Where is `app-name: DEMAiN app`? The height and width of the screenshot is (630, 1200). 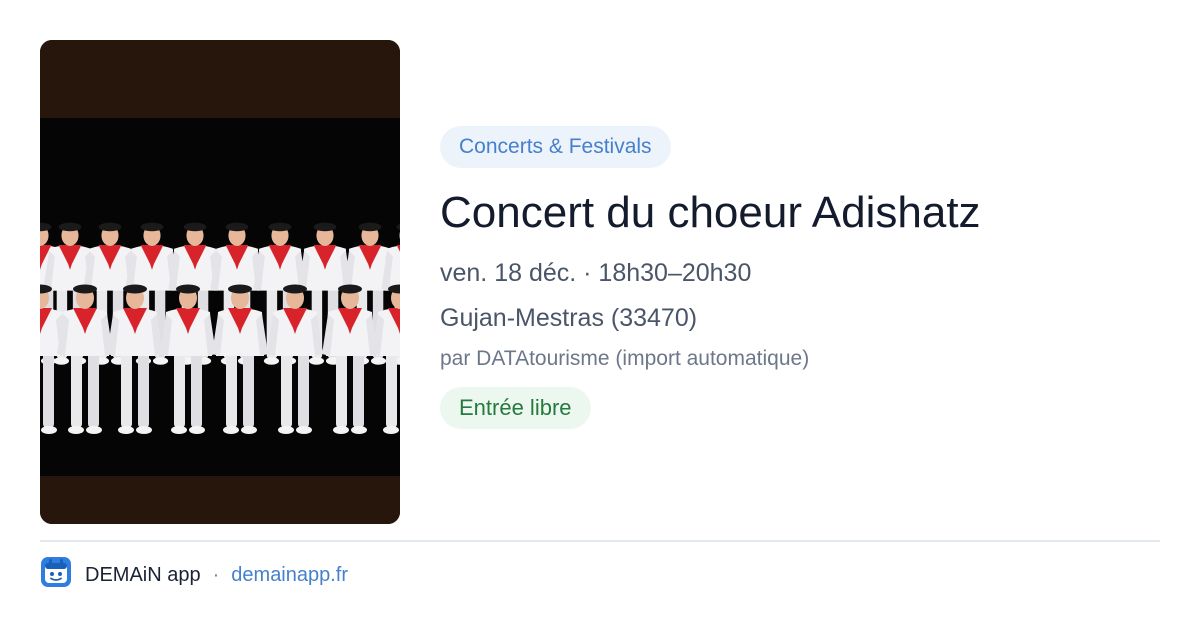
app-name: DEMAiN app is located at coordinates (143, 574).